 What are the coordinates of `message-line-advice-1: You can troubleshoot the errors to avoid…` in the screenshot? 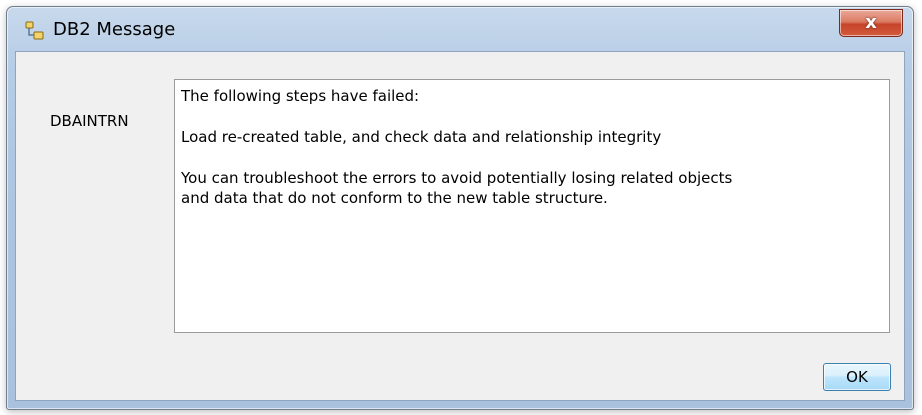 It's located at (457, 178).